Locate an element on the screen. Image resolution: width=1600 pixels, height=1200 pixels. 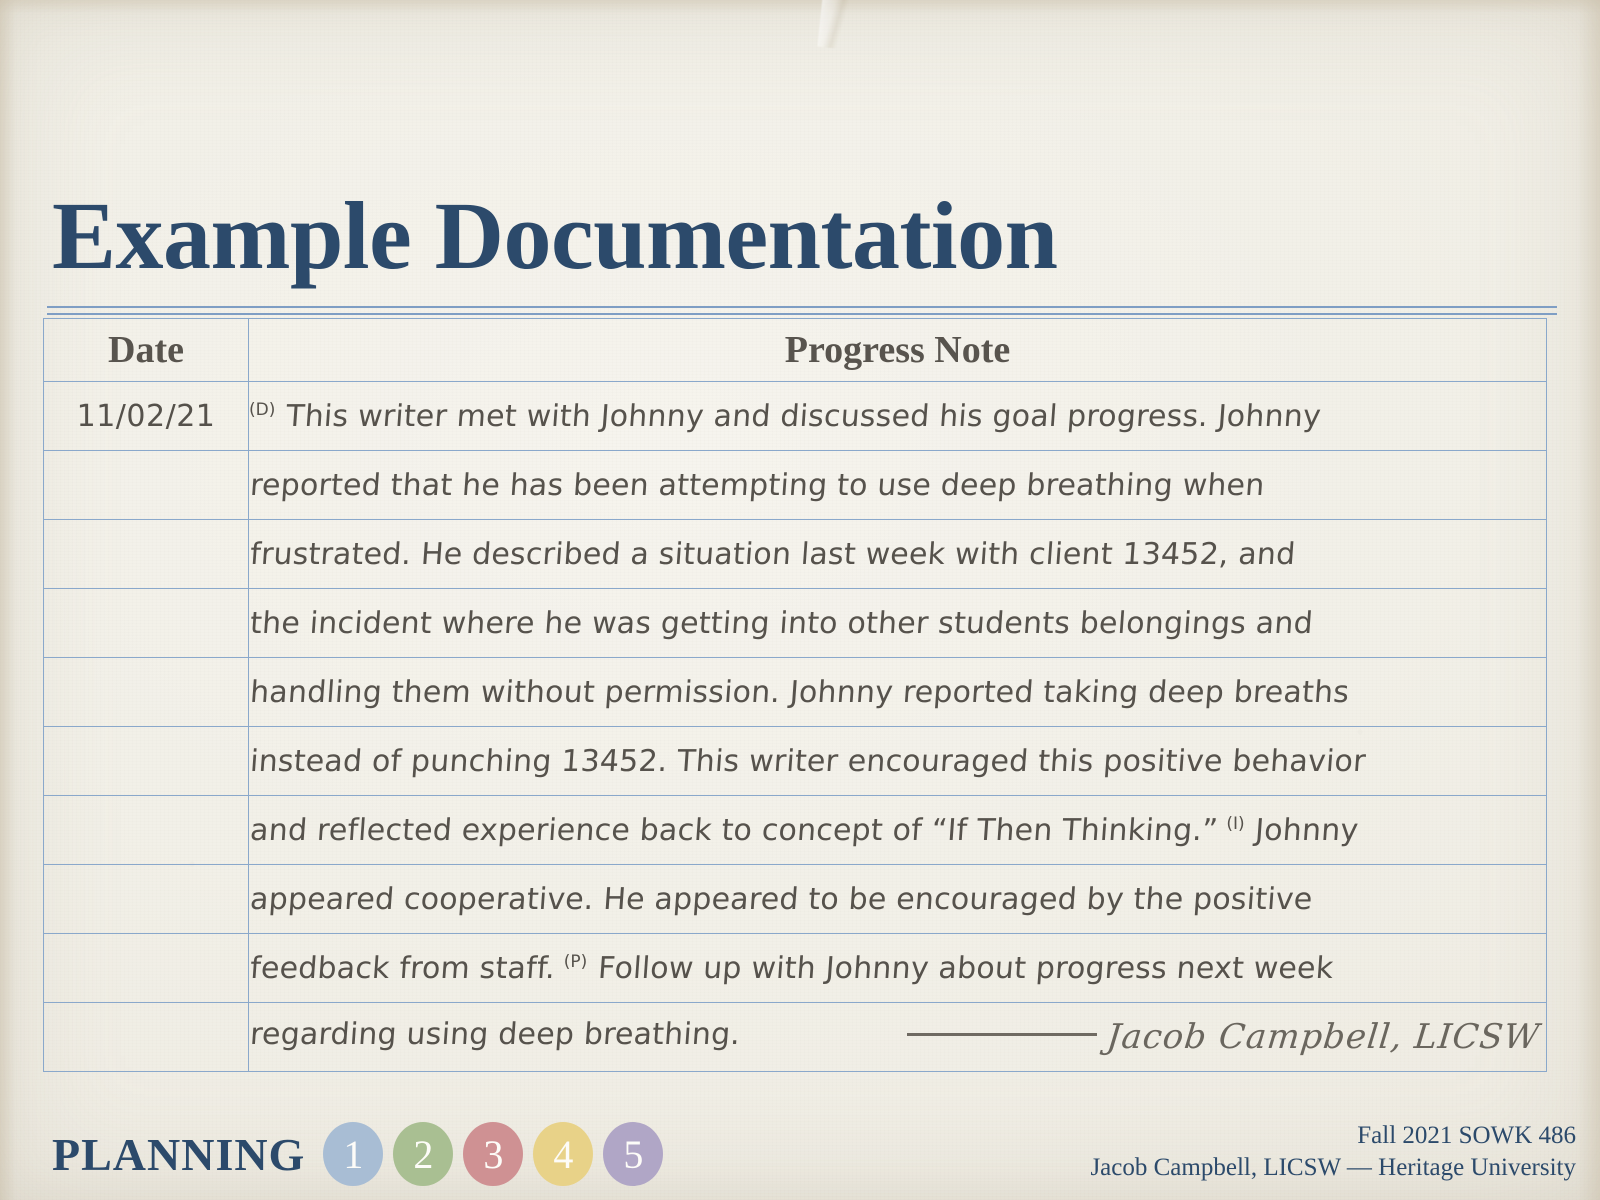
step-dot-3: 3 is located at coordinates (493, 1154).